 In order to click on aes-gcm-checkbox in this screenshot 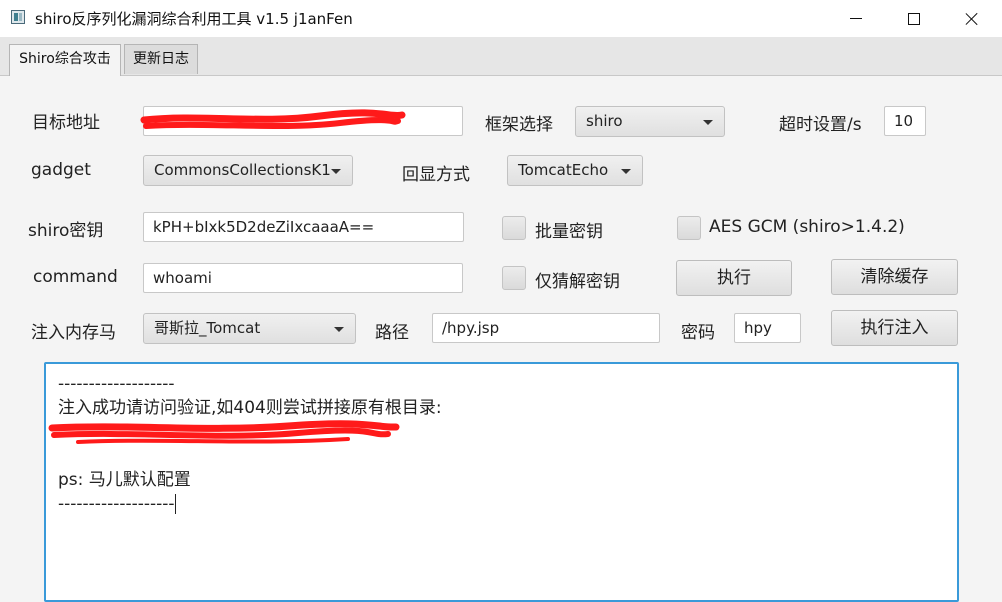, I will do `click(689, 228)`.